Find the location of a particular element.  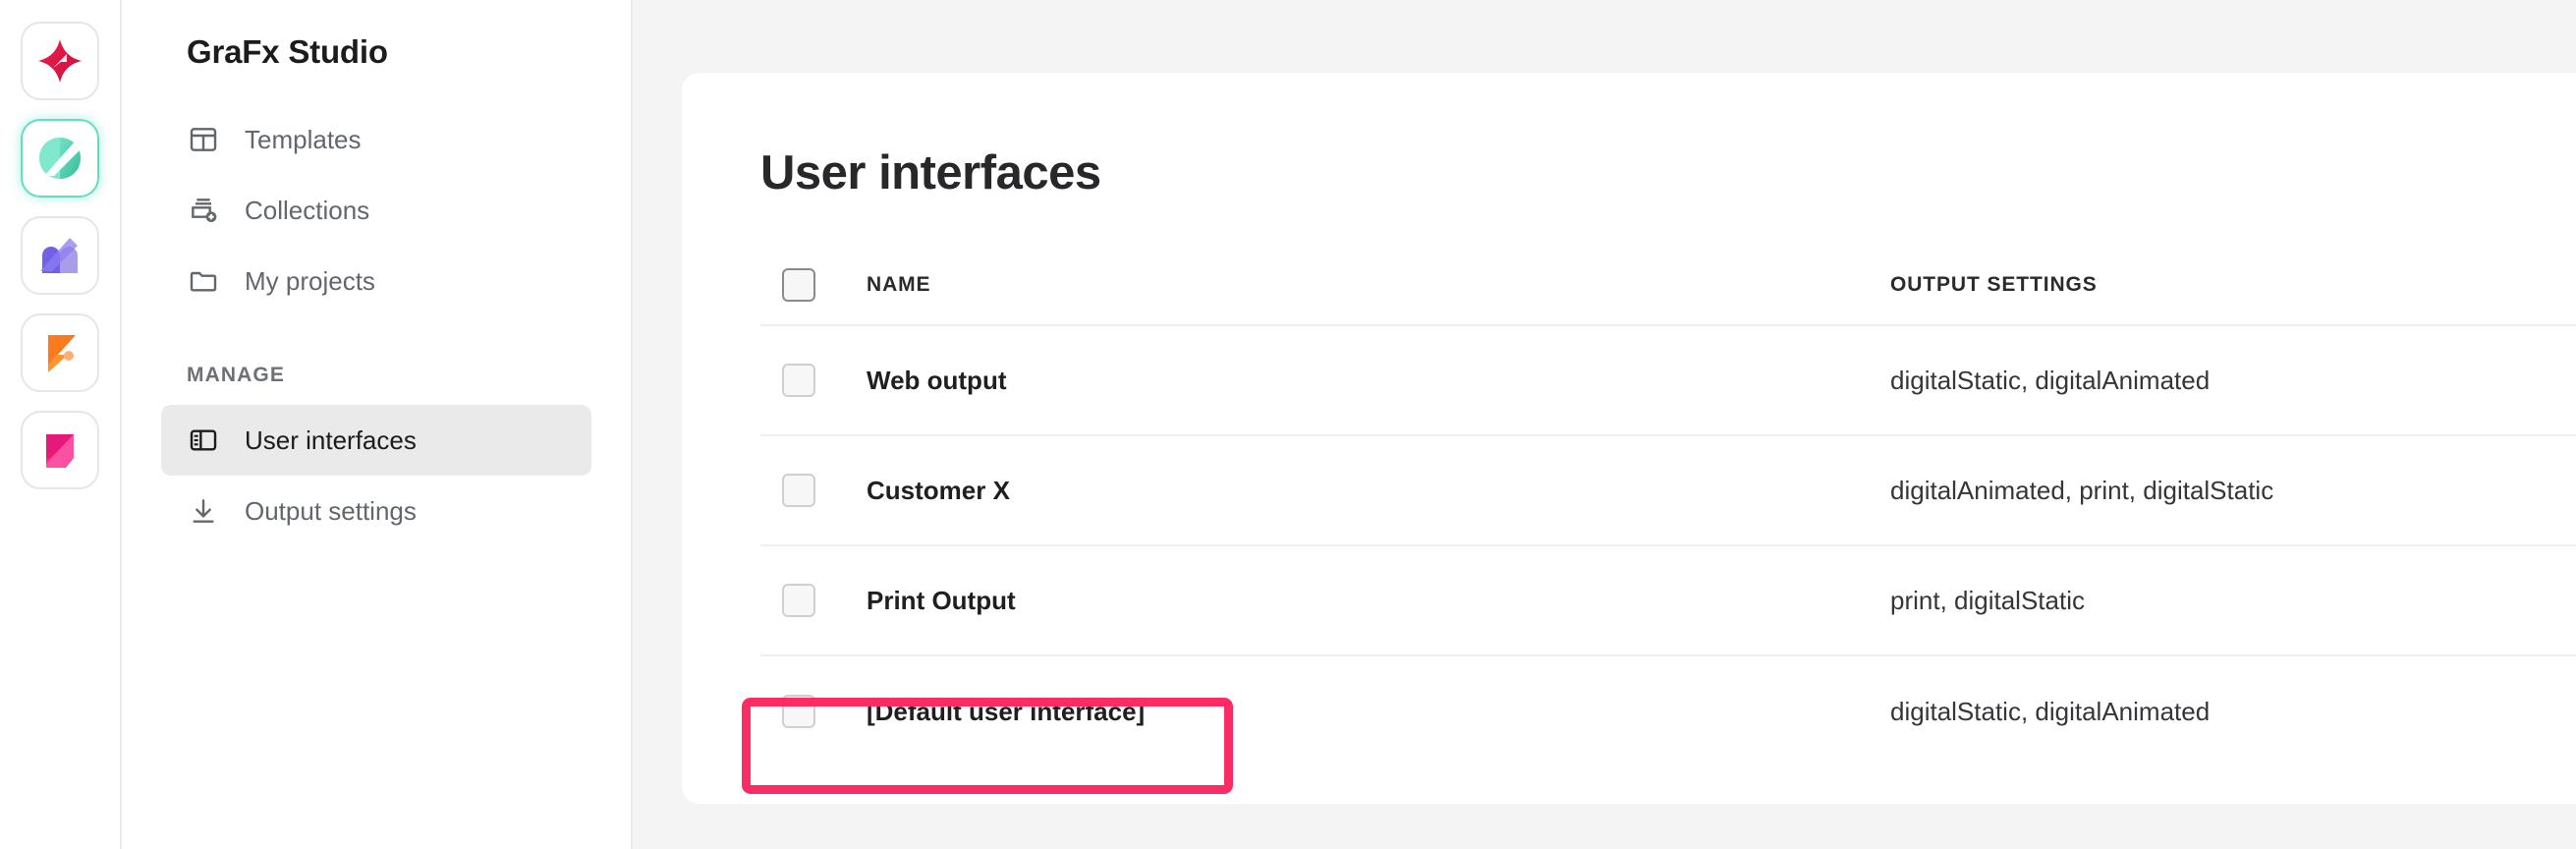

sidebar-item-label: User interfaces is located at coordinates (331, 440).